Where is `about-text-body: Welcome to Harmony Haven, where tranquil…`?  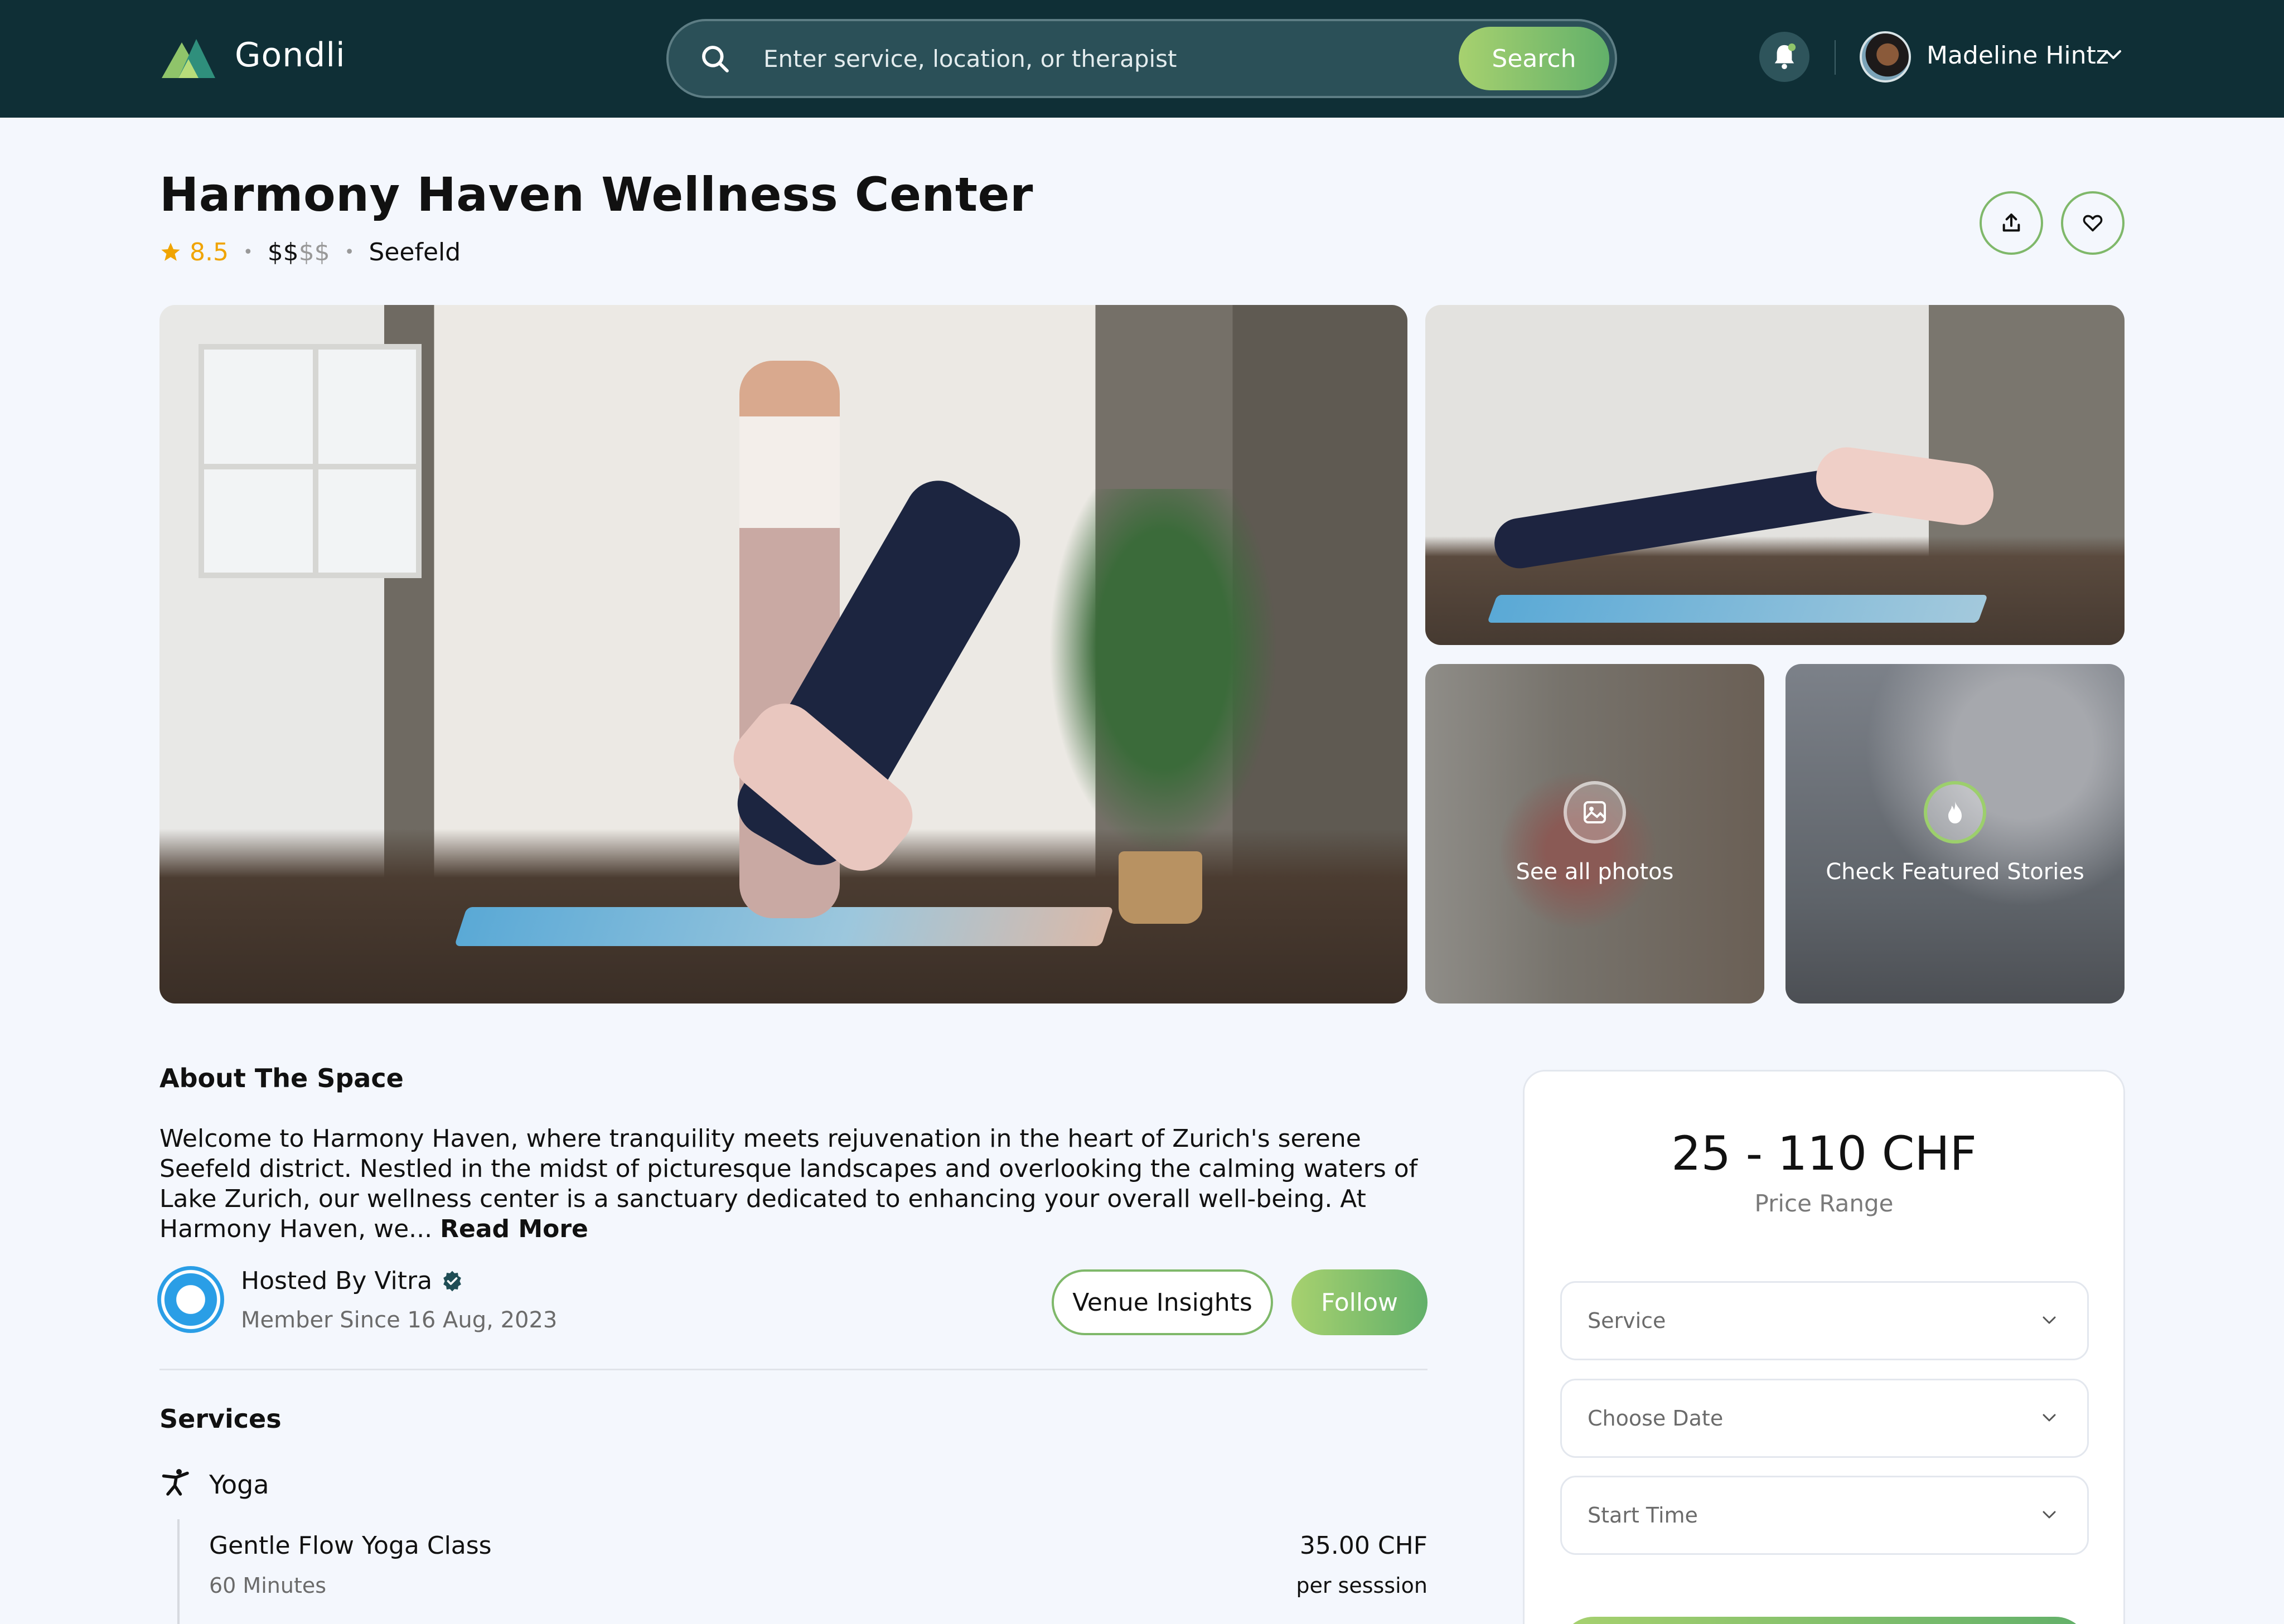 about-text-body: Welcome to Harmony Haven, where tranquil… is located at coordinates (788, 1183).